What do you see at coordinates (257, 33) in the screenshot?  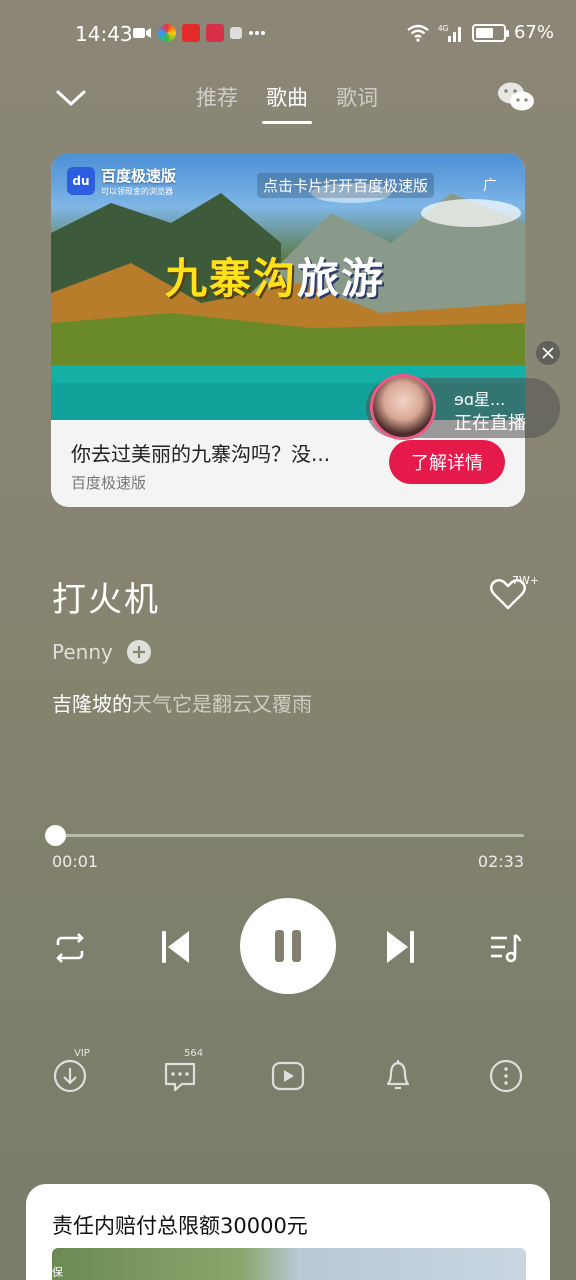 I see `more-notifications-icon` at bounding box center [257, 33].